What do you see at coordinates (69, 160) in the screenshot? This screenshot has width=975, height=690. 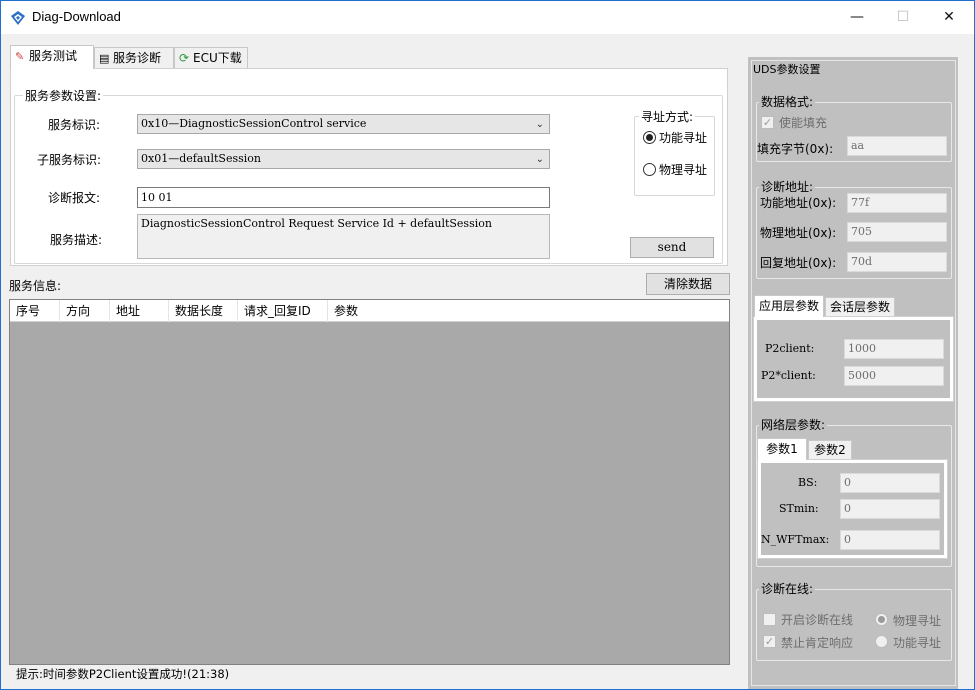 I see `subservice-label: 子服务标识:` at bounding box center [69, 160].